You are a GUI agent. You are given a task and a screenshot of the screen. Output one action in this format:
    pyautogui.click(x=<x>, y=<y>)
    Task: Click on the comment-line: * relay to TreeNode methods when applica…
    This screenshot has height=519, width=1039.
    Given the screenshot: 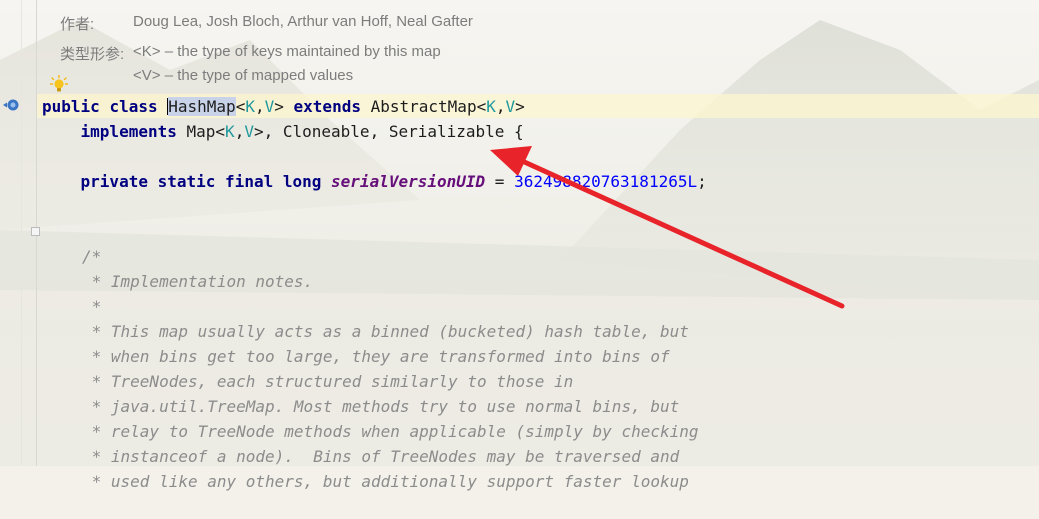 What is the action you would take?
    pyautogui.click(x=390, y=431)
    